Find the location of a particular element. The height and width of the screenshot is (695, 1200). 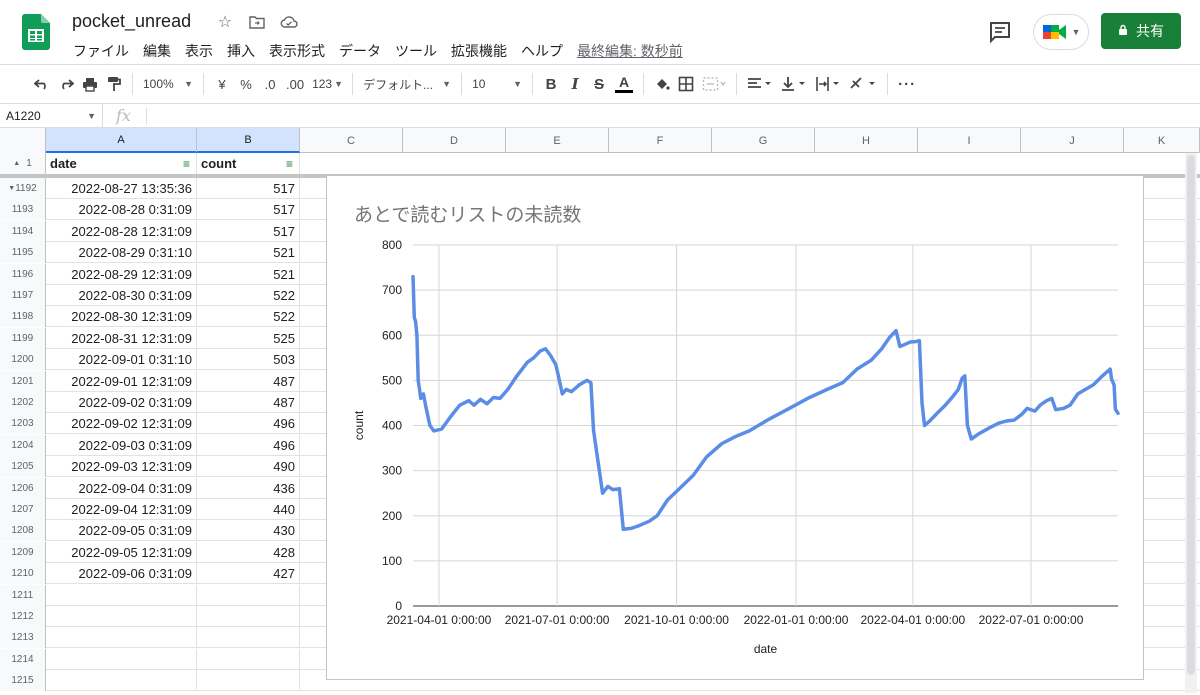

horizontal-align-icon is located at coordinates (760, 84).